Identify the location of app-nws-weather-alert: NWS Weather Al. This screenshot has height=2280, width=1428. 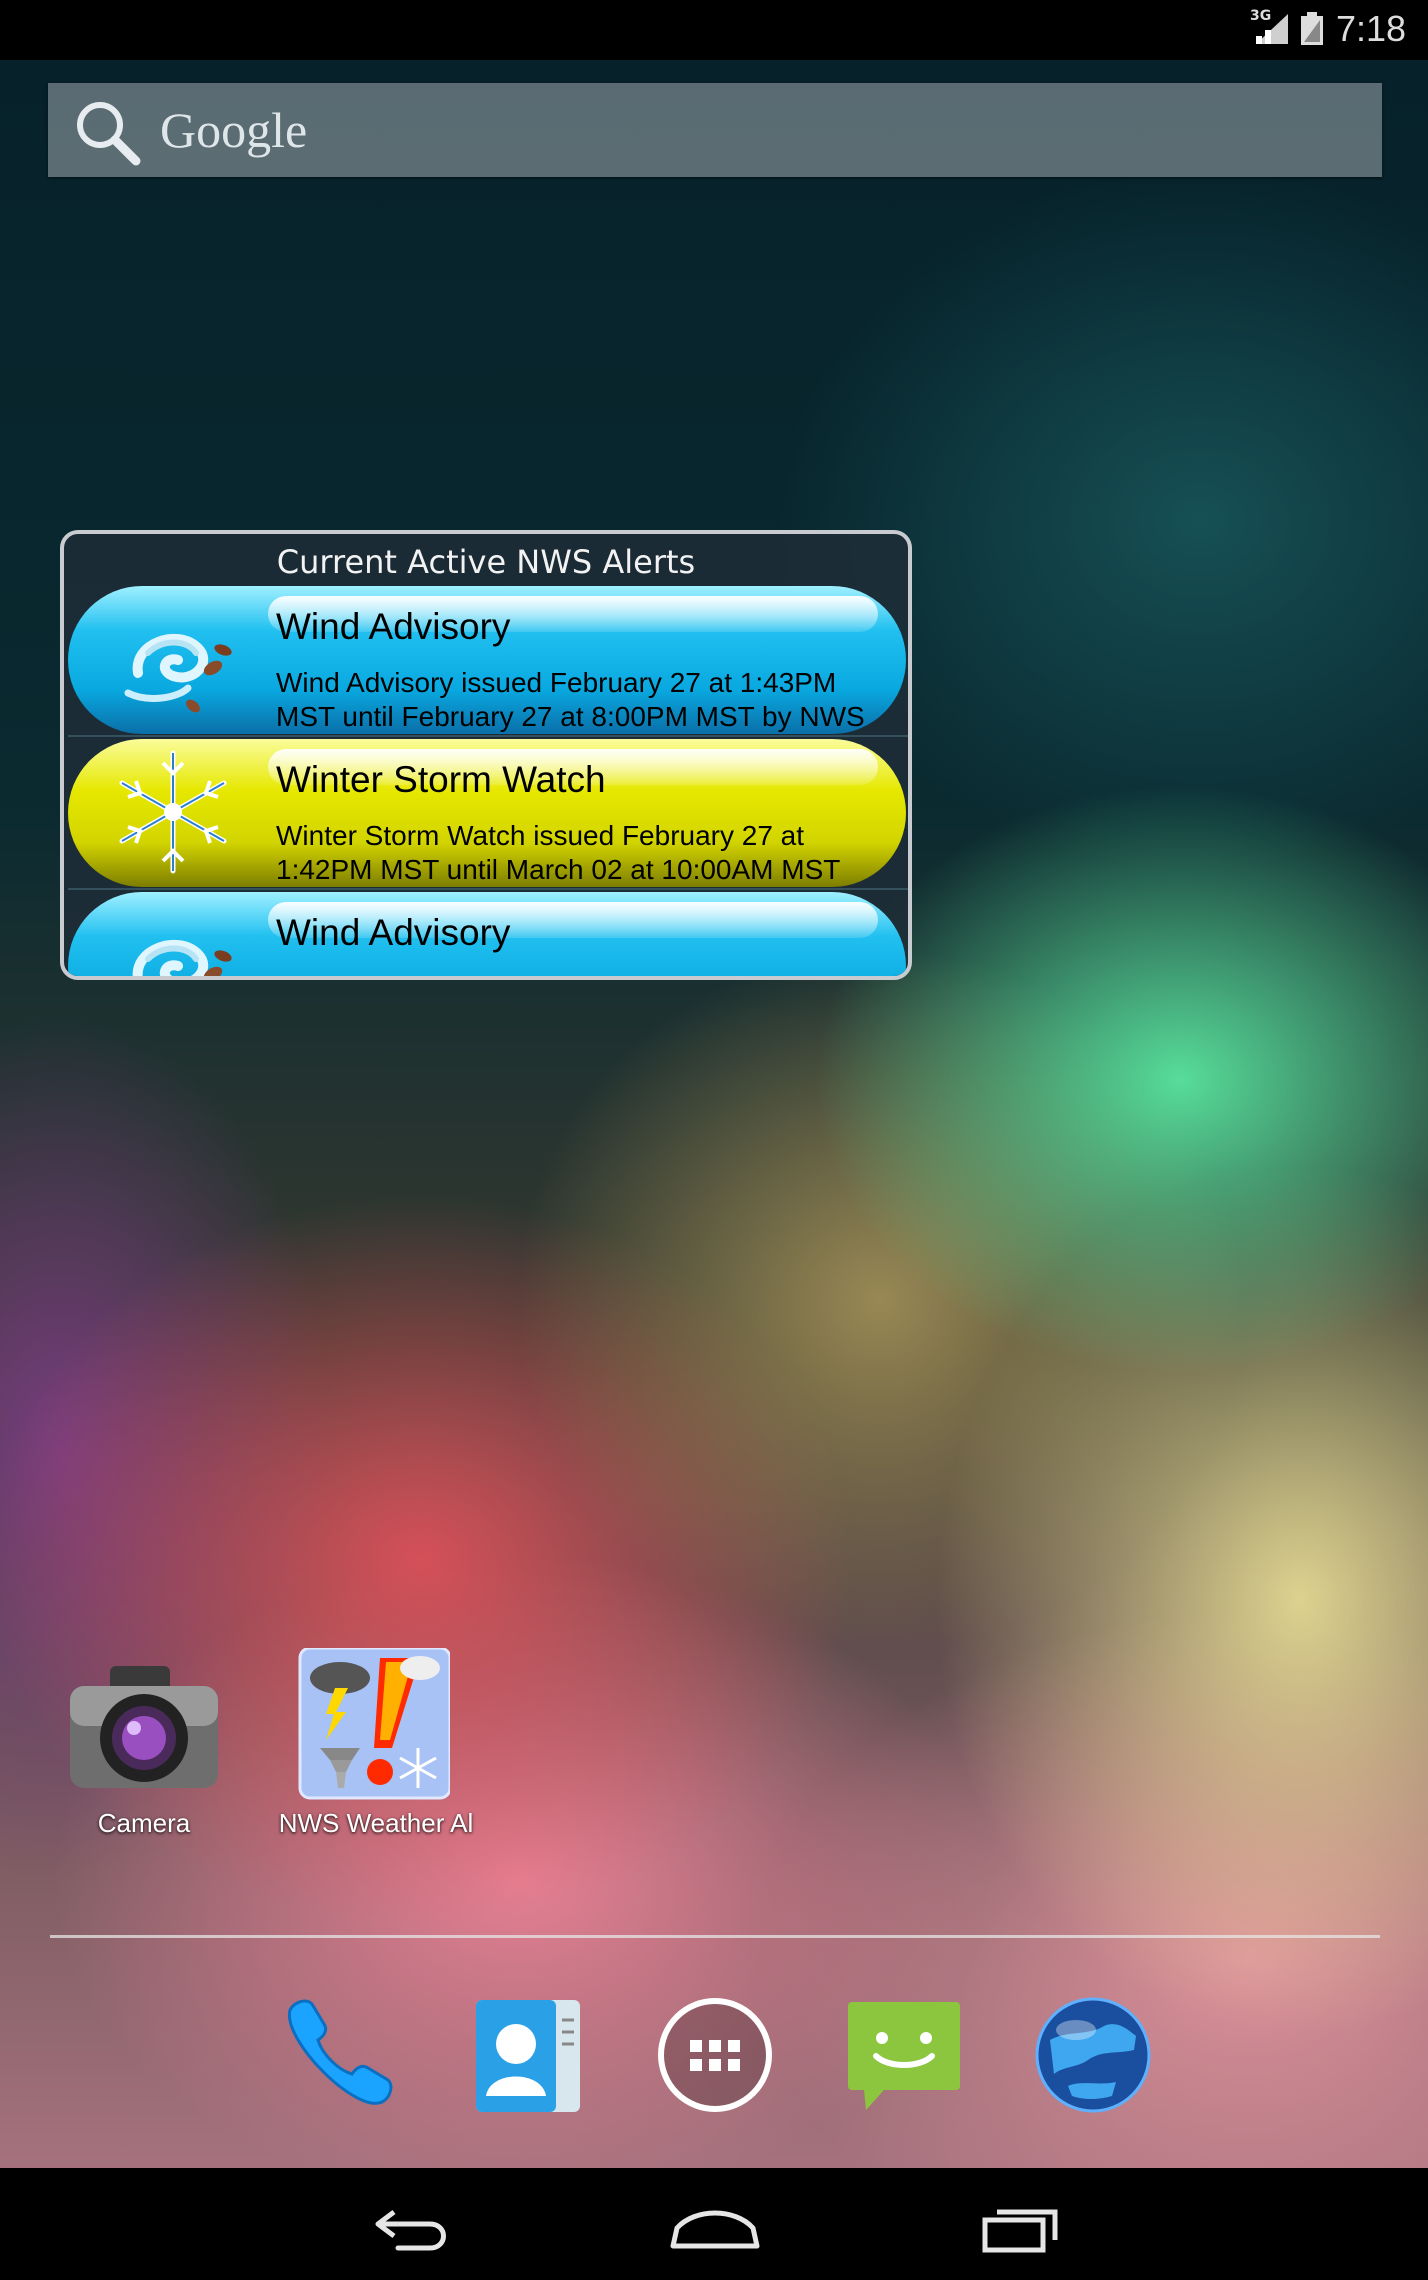
(371, 1742).